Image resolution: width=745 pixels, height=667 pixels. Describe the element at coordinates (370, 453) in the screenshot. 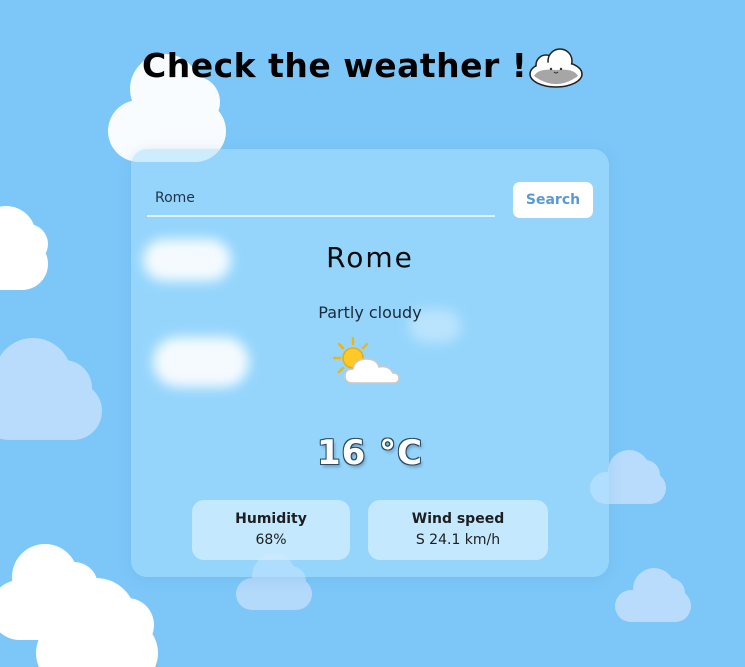

I see `temperature-display: 16 °C` at that location.